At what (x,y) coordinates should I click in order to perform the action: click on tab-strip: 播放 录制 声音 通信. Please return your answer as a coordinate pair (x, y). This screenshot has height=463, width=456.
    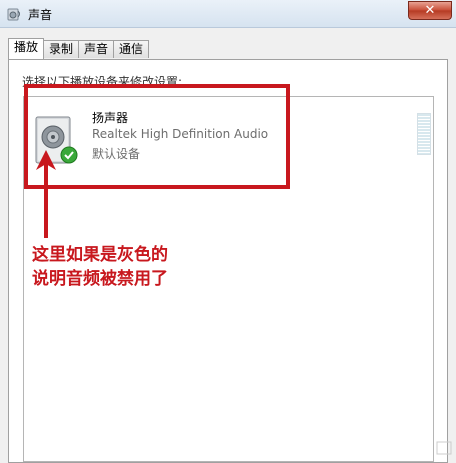
    Looking at the image, I should click on (79, 49).